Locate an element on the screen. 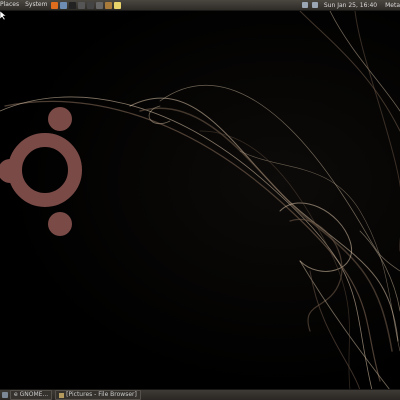 The image size is (400, 400). taskbar-item-file-browser: [Pictures - File Browser] is located at coordinates (98, 395).